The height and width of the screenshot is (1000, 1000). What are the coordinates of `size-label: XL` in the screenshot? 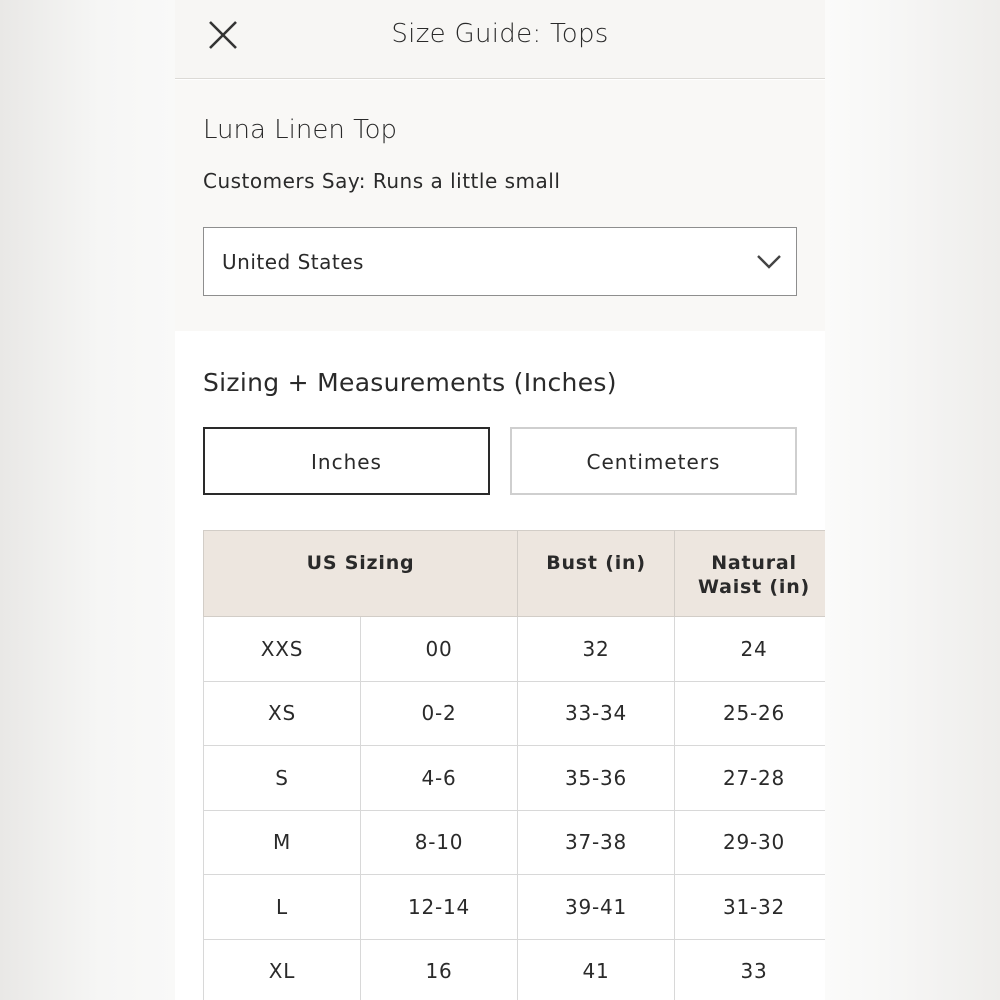 It's located at (282, 969).